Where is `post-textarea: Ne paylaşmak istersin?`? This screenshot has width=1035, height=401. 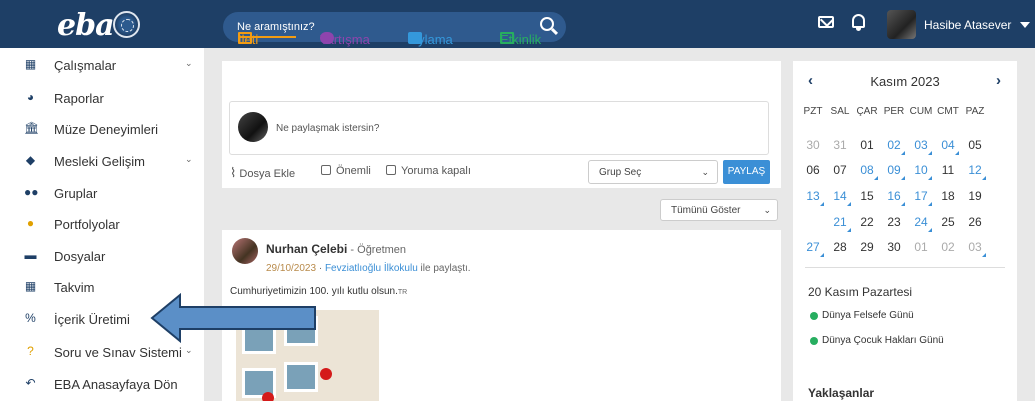 post-textarea: Ne paylaşmak istersin? is located at coordinates (499, 128).